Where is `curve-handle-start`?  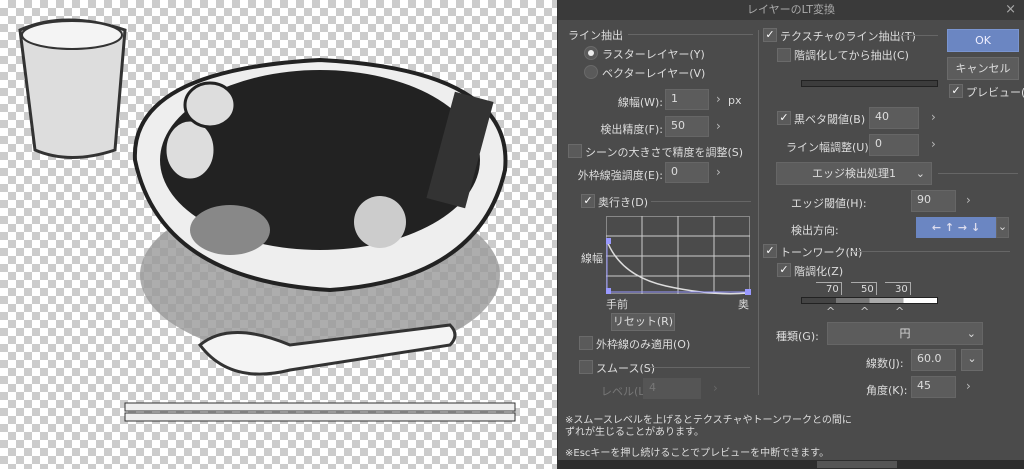 curve-handle-start is located at coordinates (608, 241).